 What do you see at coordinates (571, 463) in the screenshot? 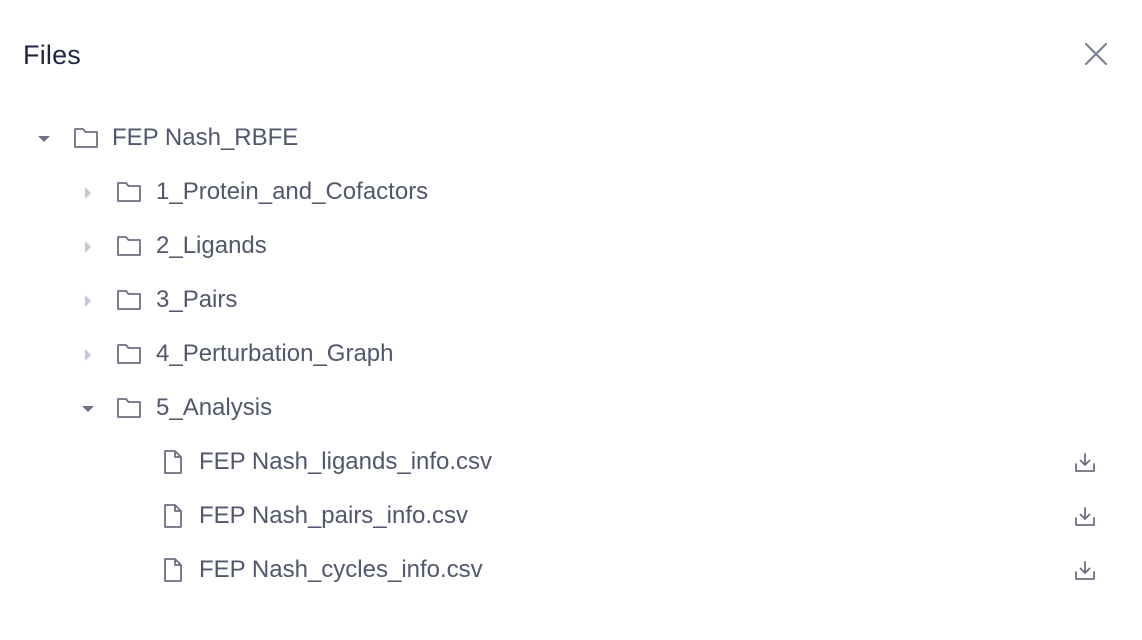
I see `tree-node-file-ligands-info: FEP Nash_ligands_info.csv` at bounding box center [571, 463].